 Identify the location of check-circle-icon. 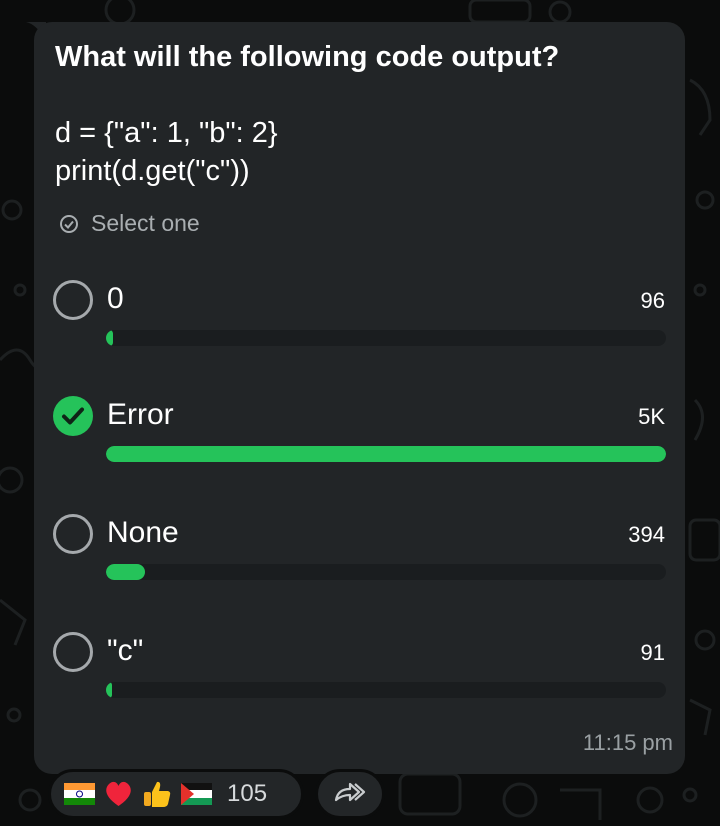
(69, 223).